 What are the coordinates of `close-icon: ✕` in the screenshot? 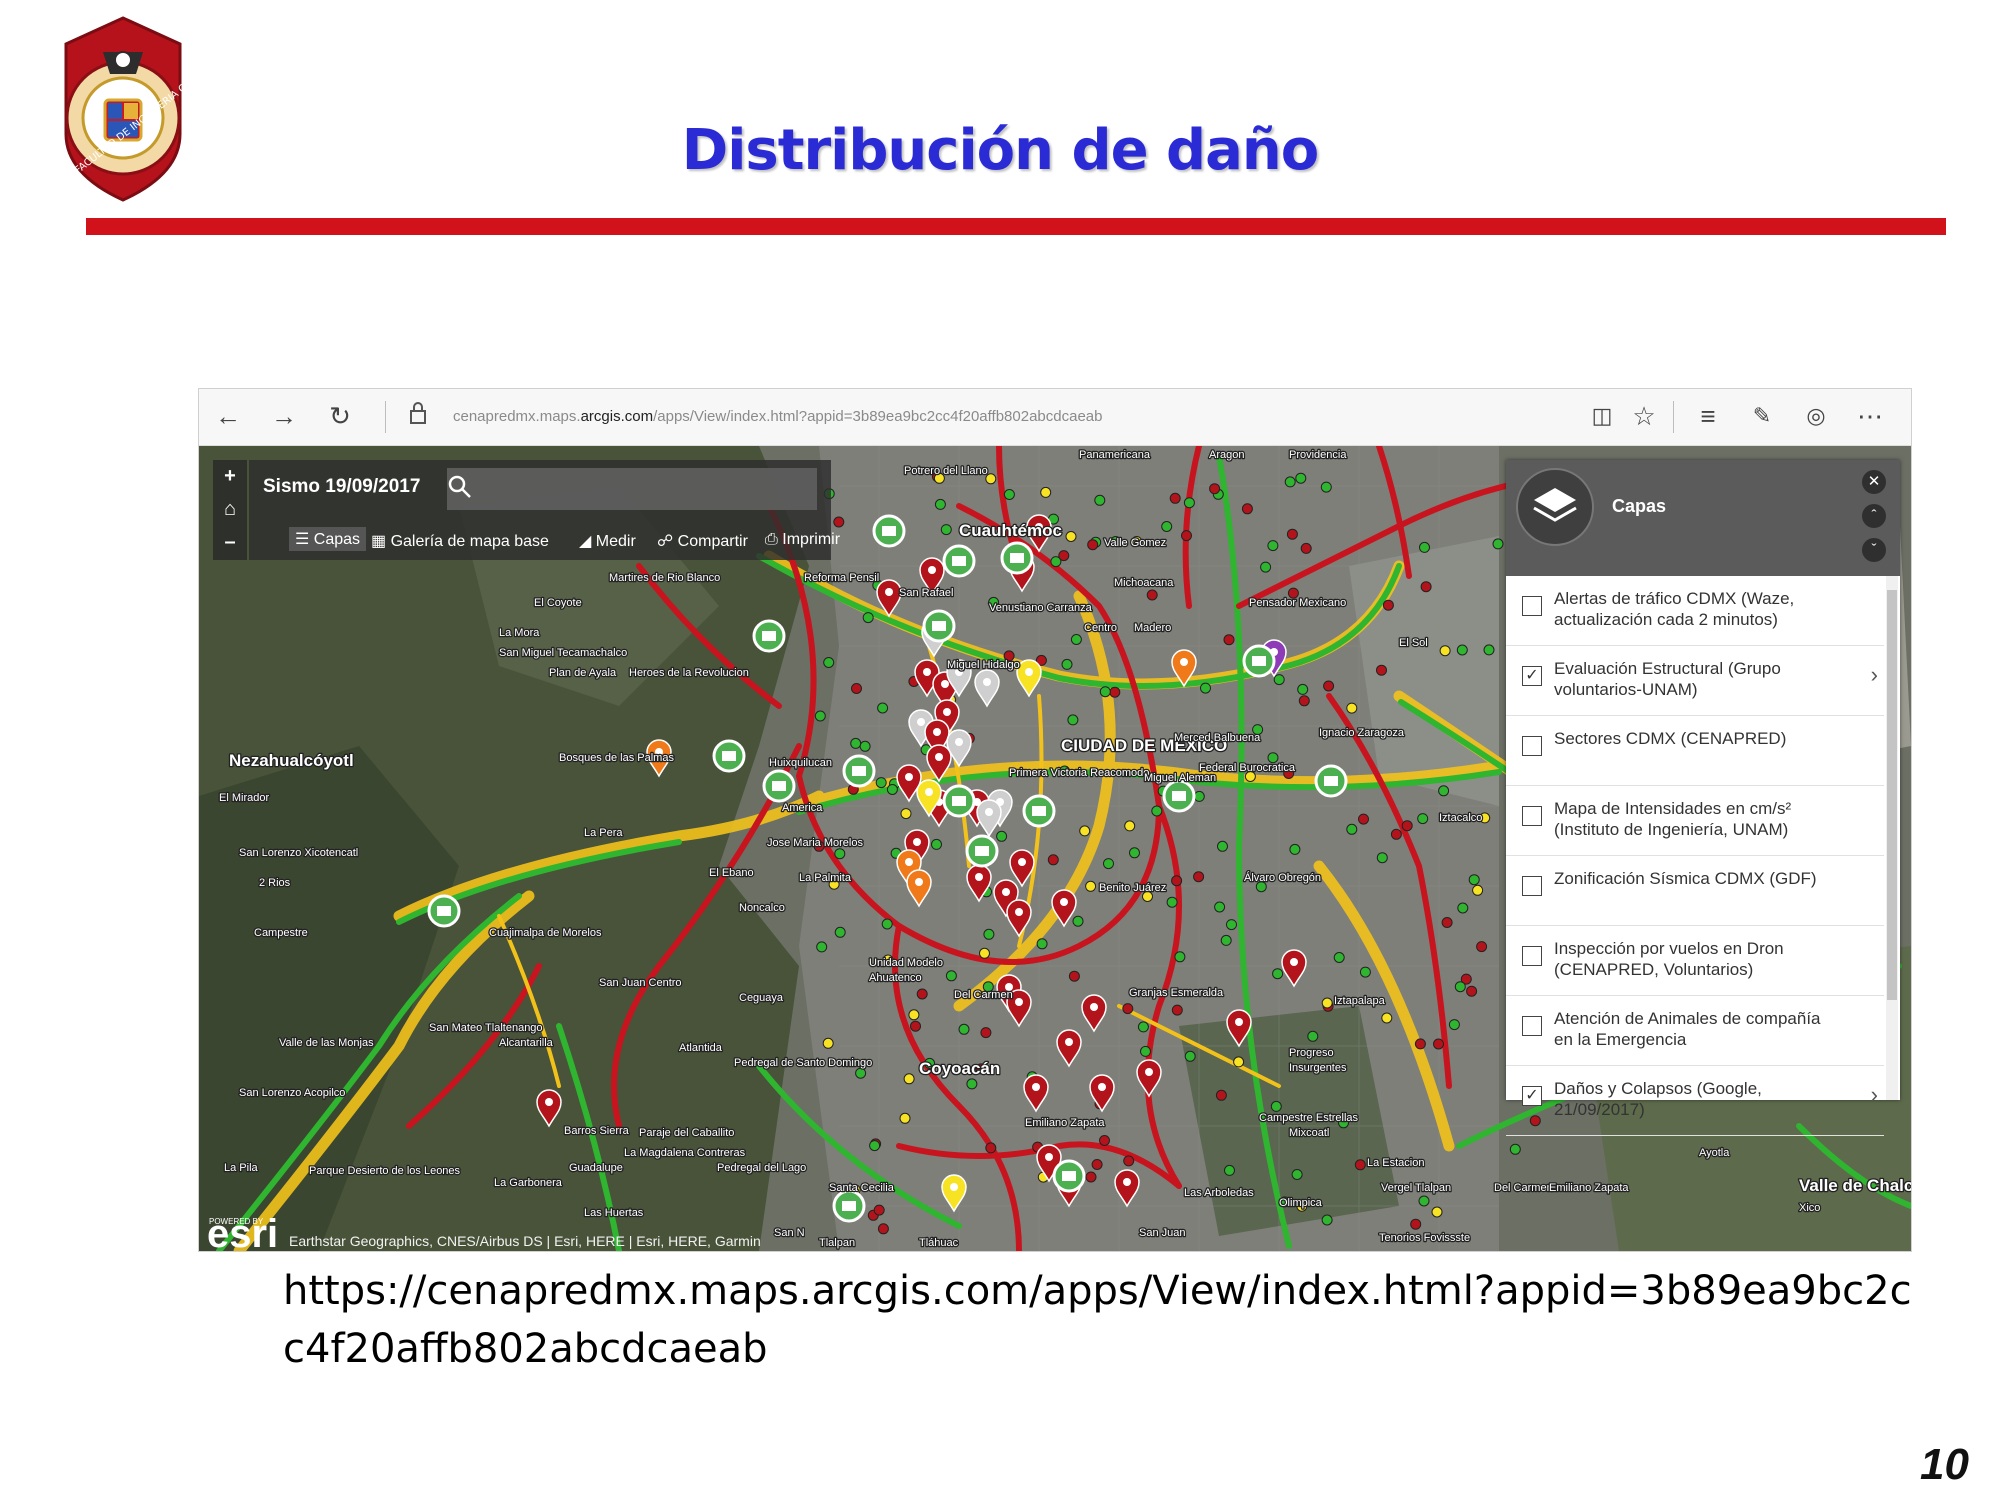 It's located at (1874, 482).